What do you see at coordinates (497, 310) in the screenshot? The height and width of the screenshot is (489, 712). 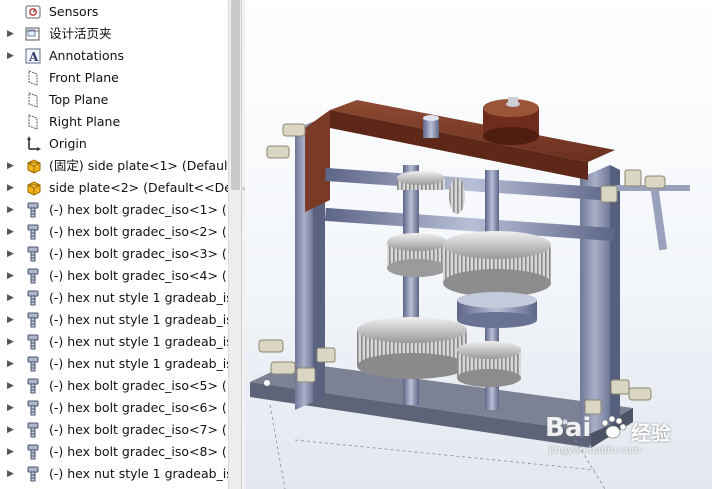 I see `shaft-collar` at bounding box center [497, 310].